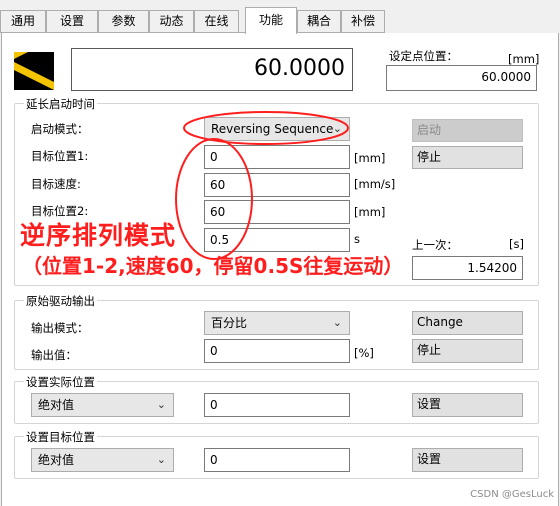  What do you see at coordinates (229, 323) in the screenshot?
I see `output-mode-value: 百分比` at bounding box center [229, 323].